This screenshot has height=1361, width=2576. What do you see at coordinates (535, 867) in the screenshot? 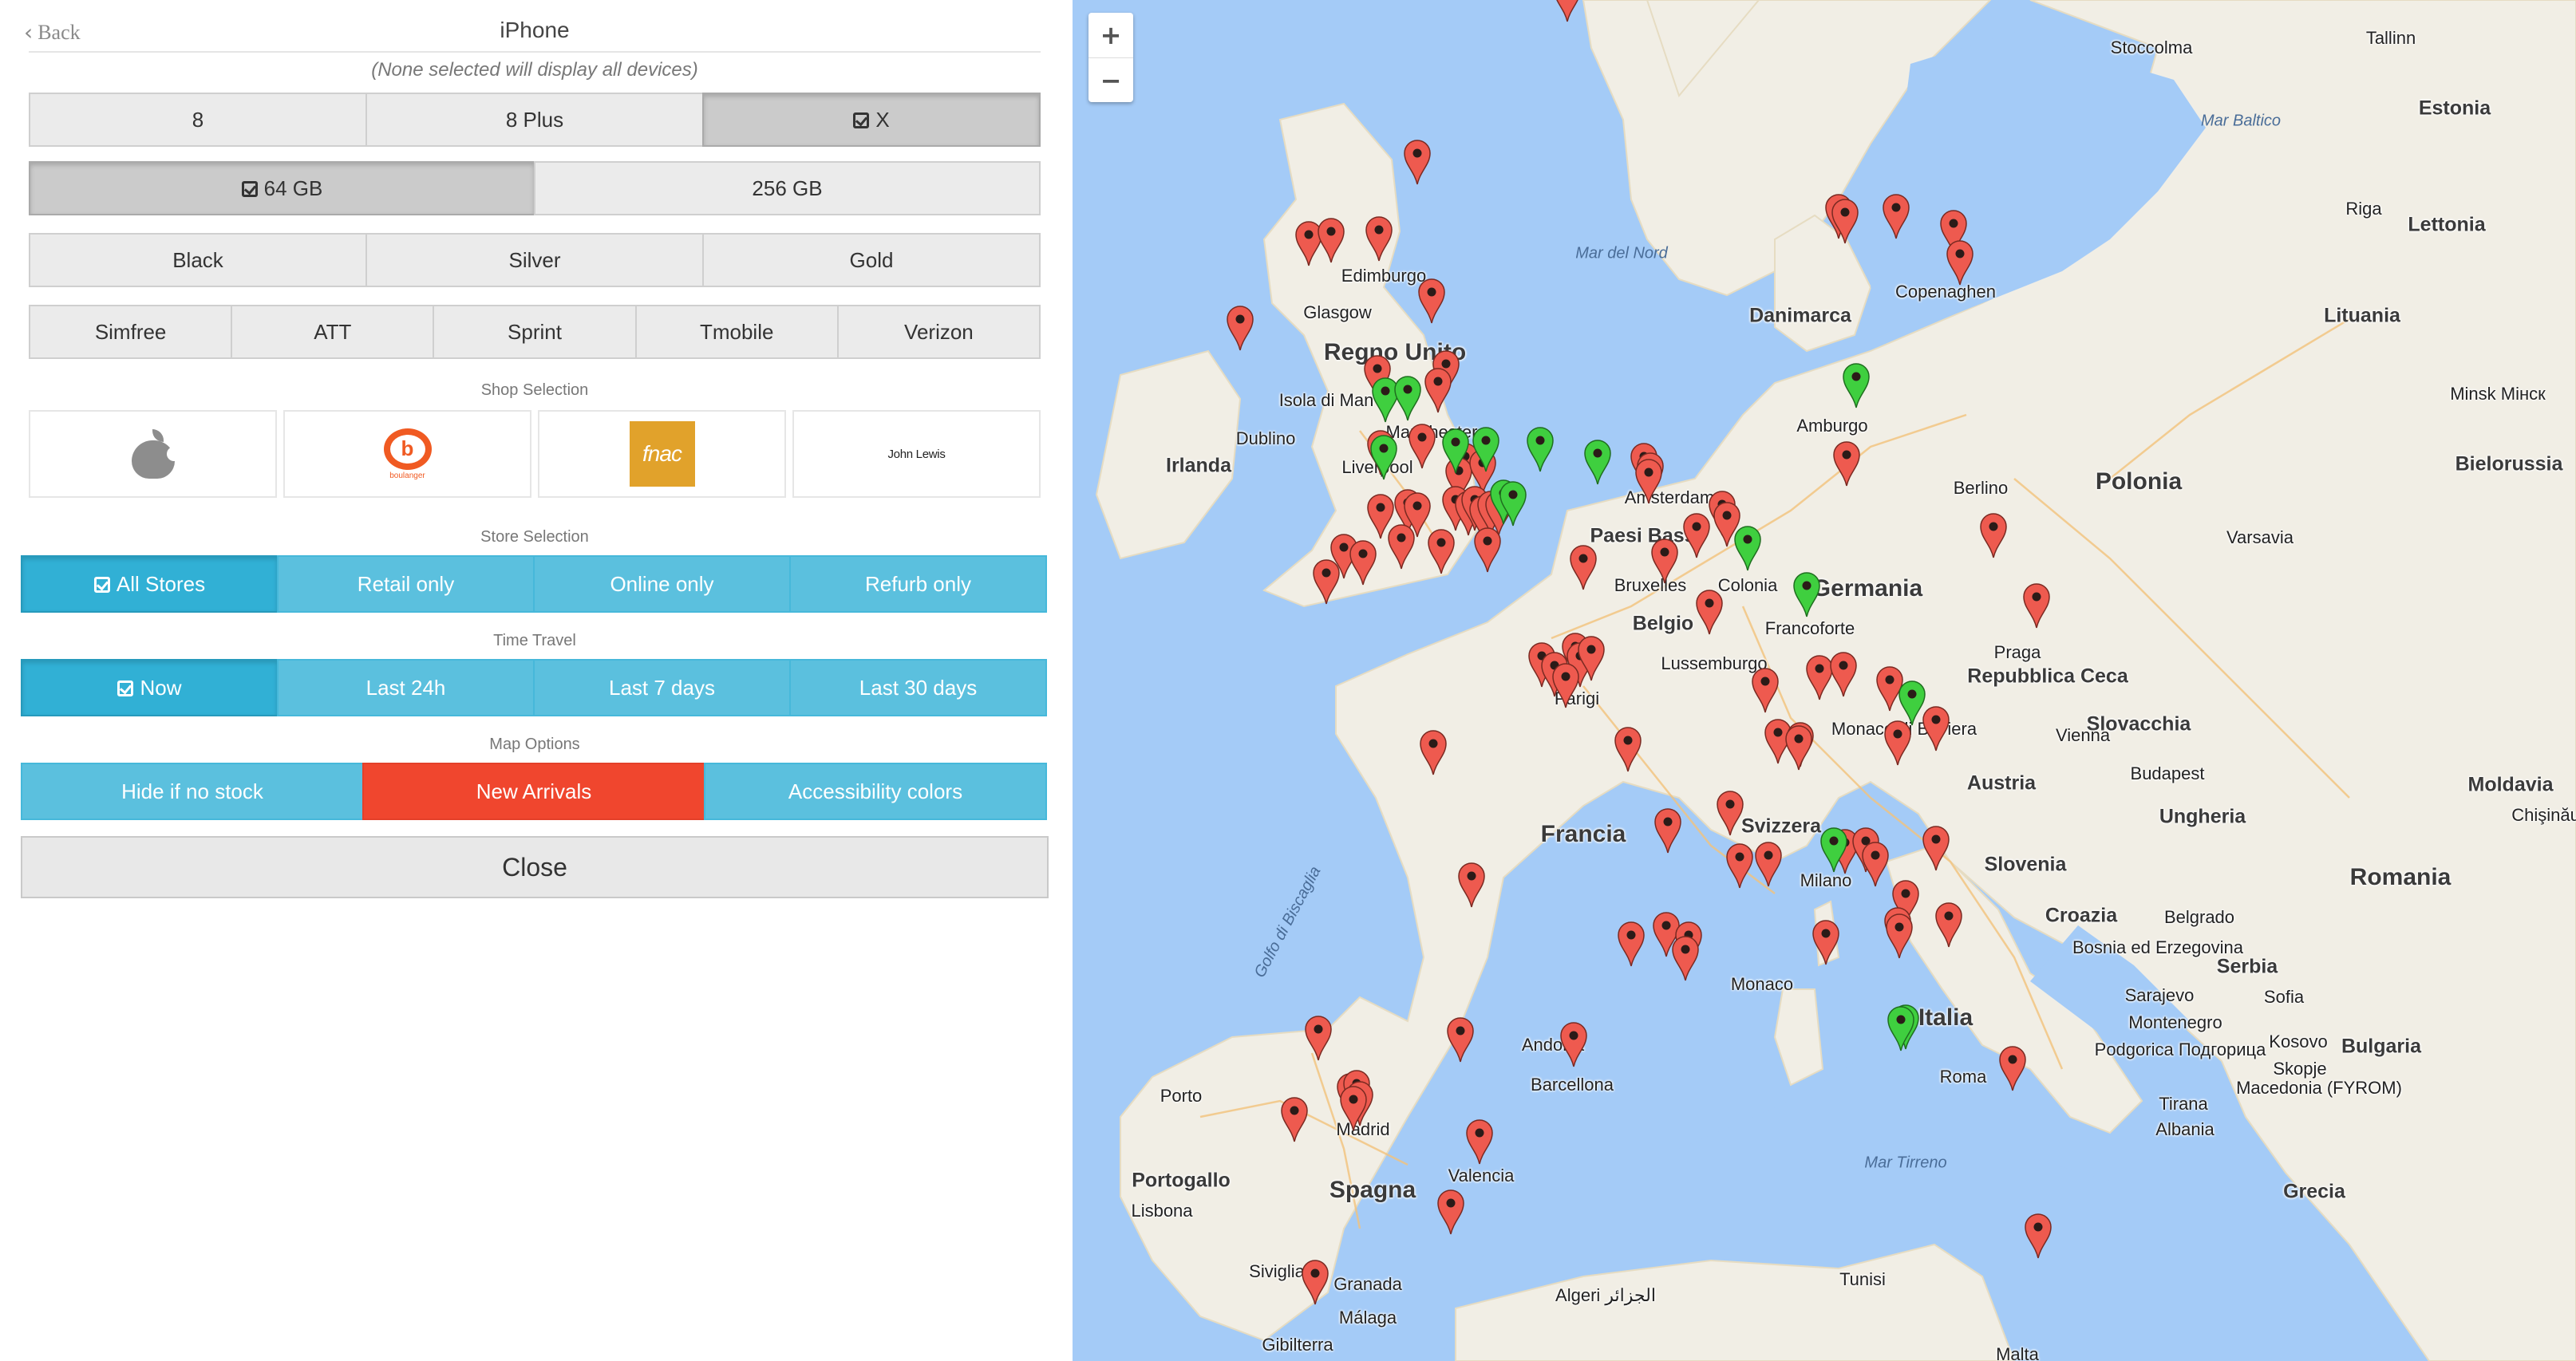
I see `close-button: Close` at bounding box center [535, 867].